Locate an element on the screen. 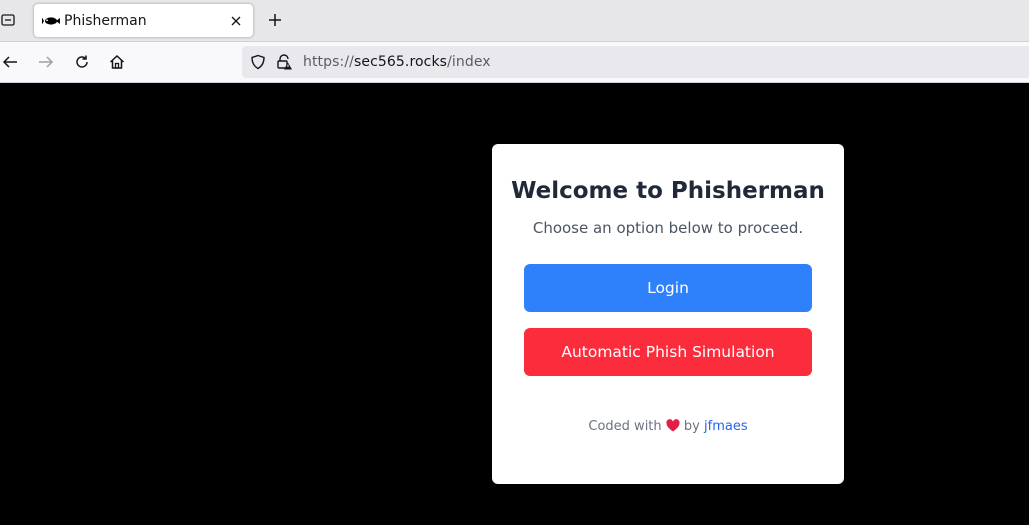  tab-phisherman: Phisherman is located at coordinates (143, 20).